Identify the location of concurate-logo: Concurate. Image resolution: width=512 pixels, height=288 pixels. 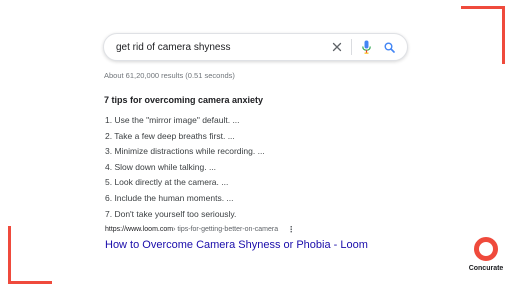
(486, 254).